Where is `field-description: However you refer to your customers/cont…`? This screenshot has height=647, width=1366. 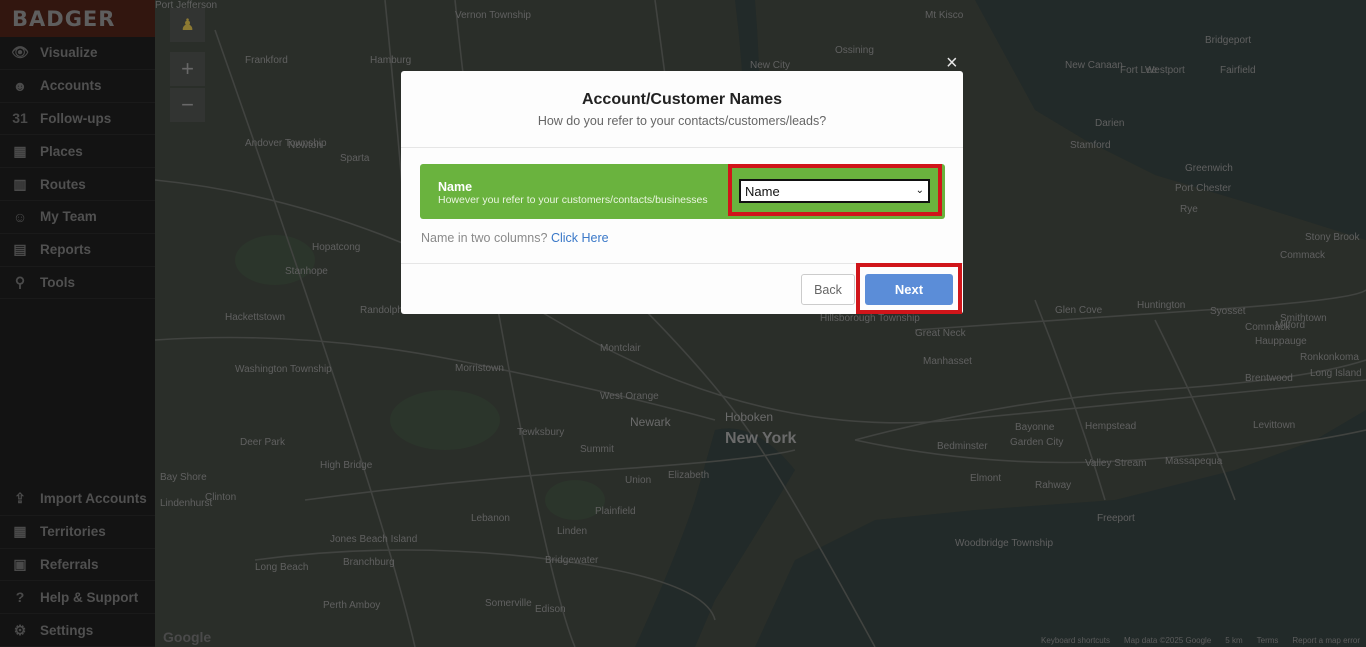 field-description: However you refer to your customers/cont… is located at coordinates (573, 200).